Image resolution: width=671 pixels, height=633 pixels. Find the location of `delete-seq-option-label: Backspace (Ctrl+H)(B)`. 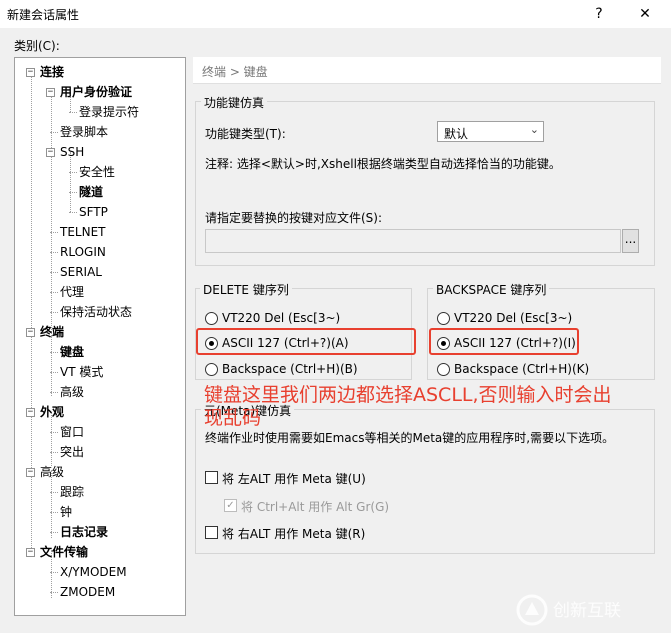

delete-seq-option-label: Backspace (Ctrl+H)(B) is located at coordinates (290, 369).